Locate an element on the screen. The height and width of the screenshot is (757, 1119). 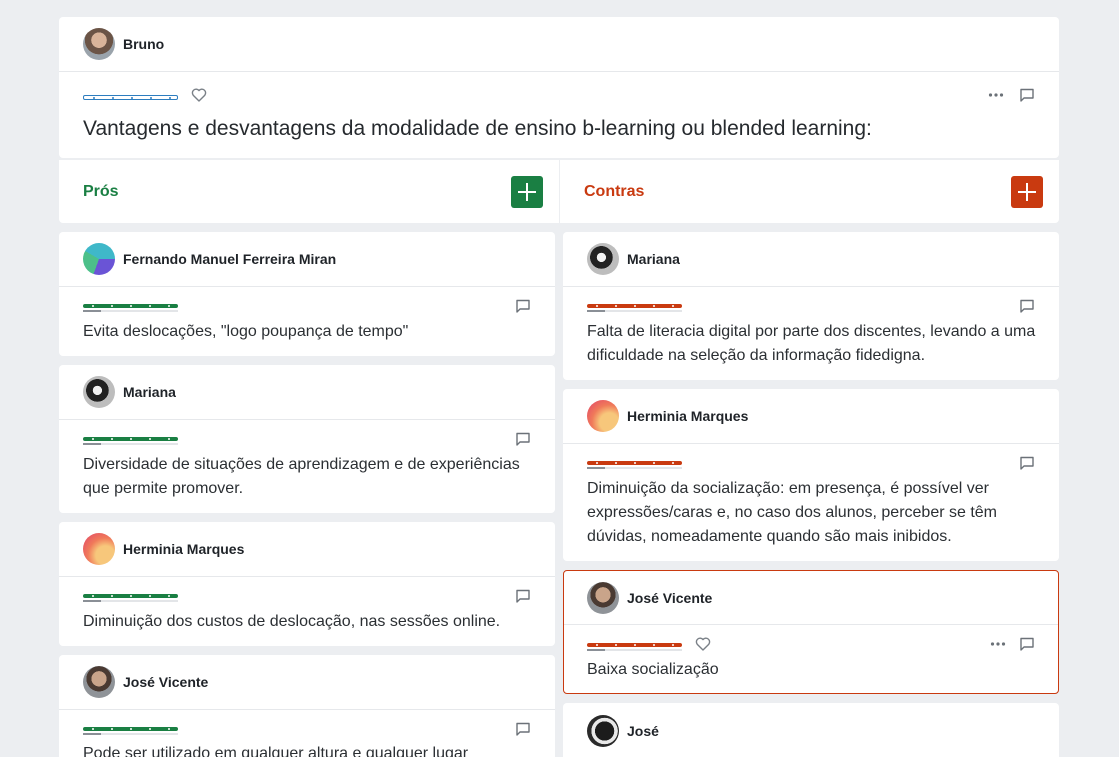
con-item: José is located at coordinates (811, 730).